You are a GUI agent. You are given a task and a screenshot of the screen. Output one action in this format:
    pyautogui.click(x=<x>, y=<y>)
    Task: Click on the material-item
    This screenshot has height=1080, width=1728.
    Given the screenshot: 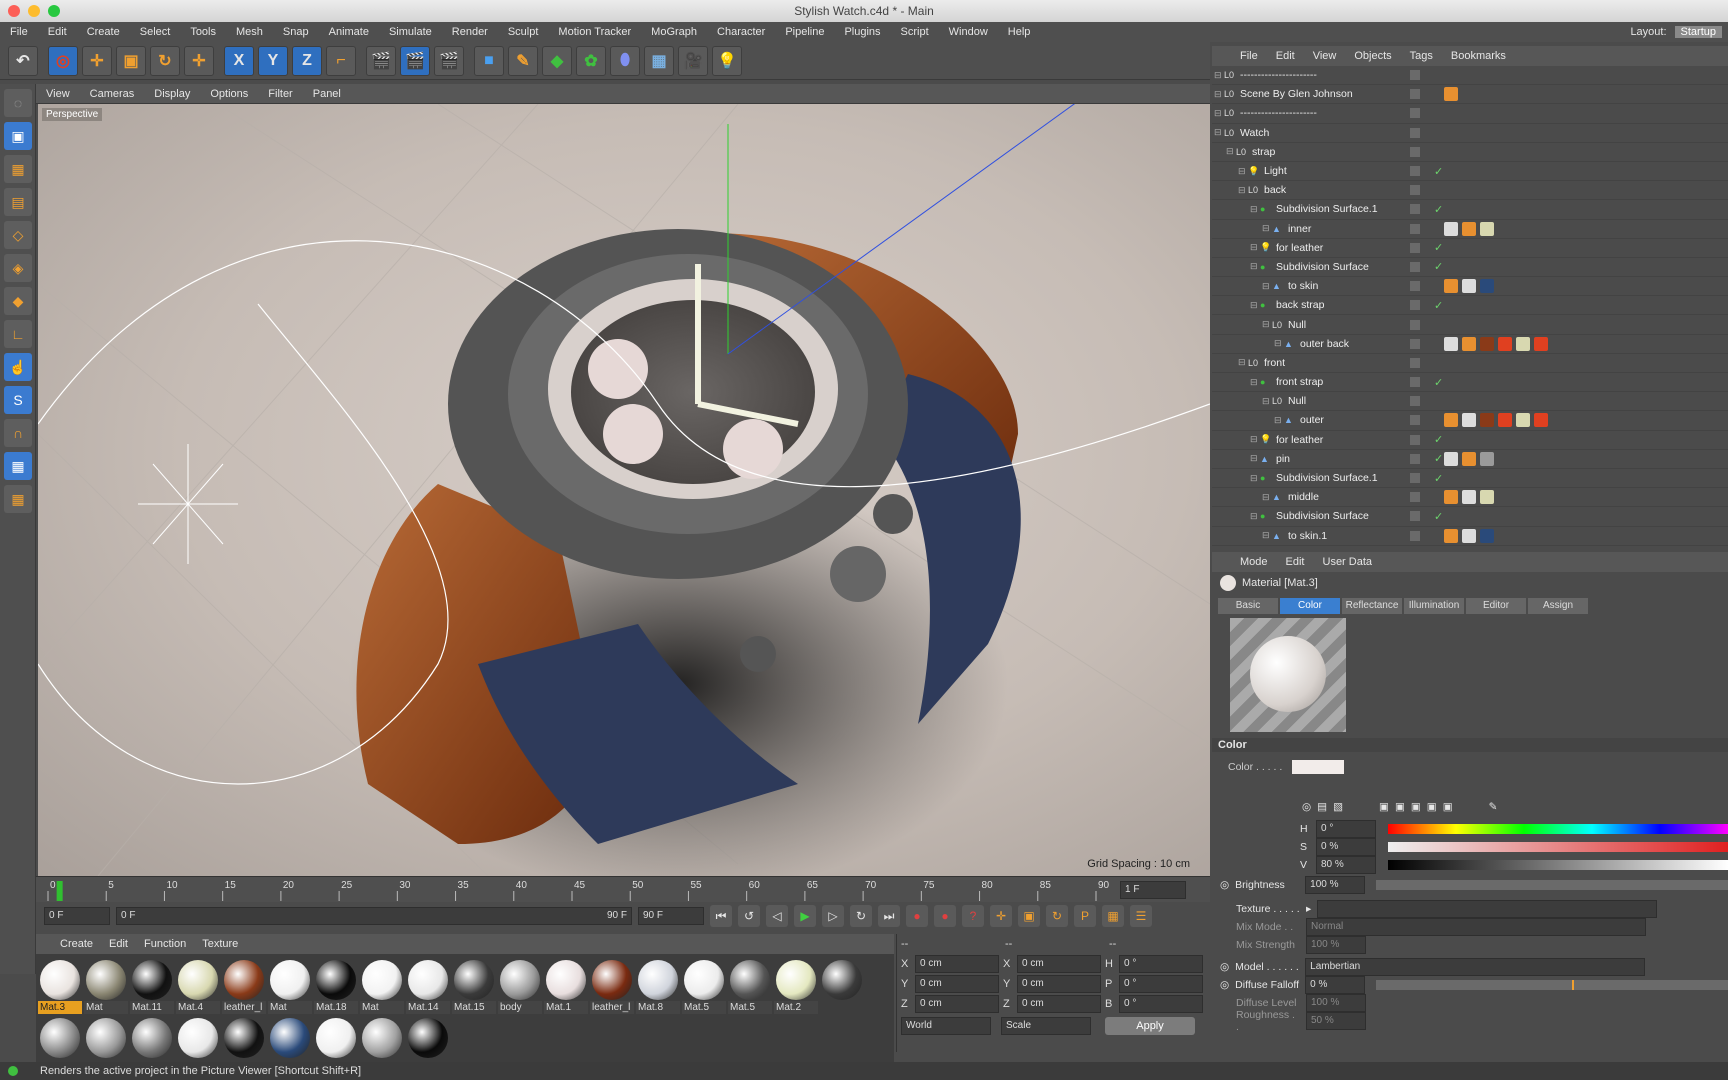 What is the action you would take?
    pyautogui.click(x=842, y=986)
    